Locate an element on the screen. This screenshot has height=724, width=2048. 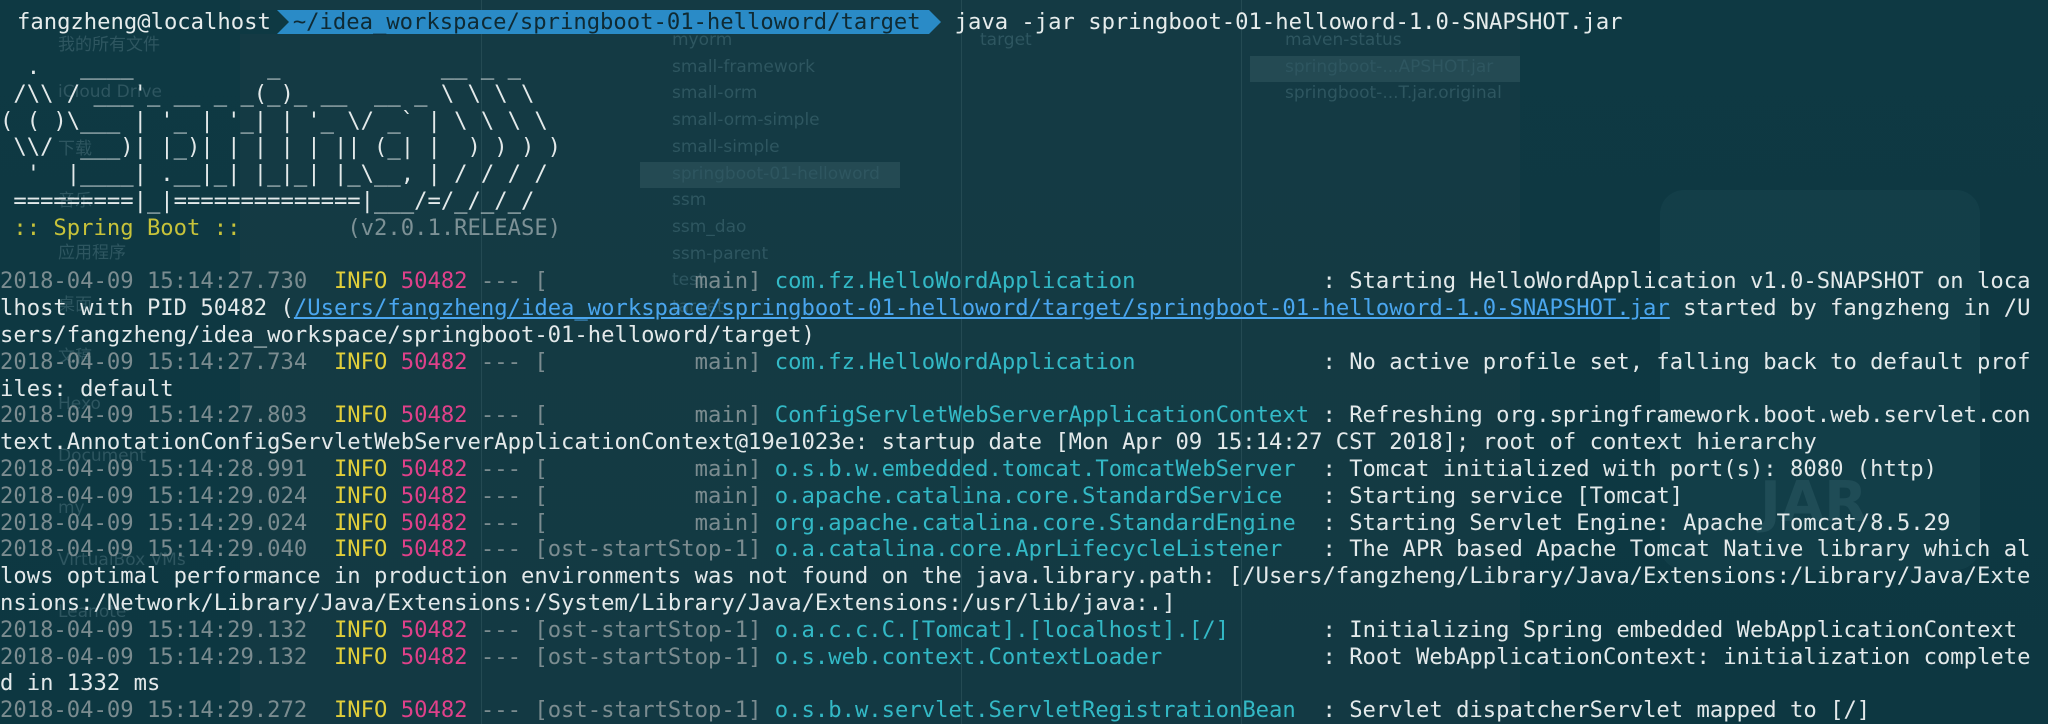
log-message-text: lhost with PID 50482 ( is located at coordinates (147, 308).